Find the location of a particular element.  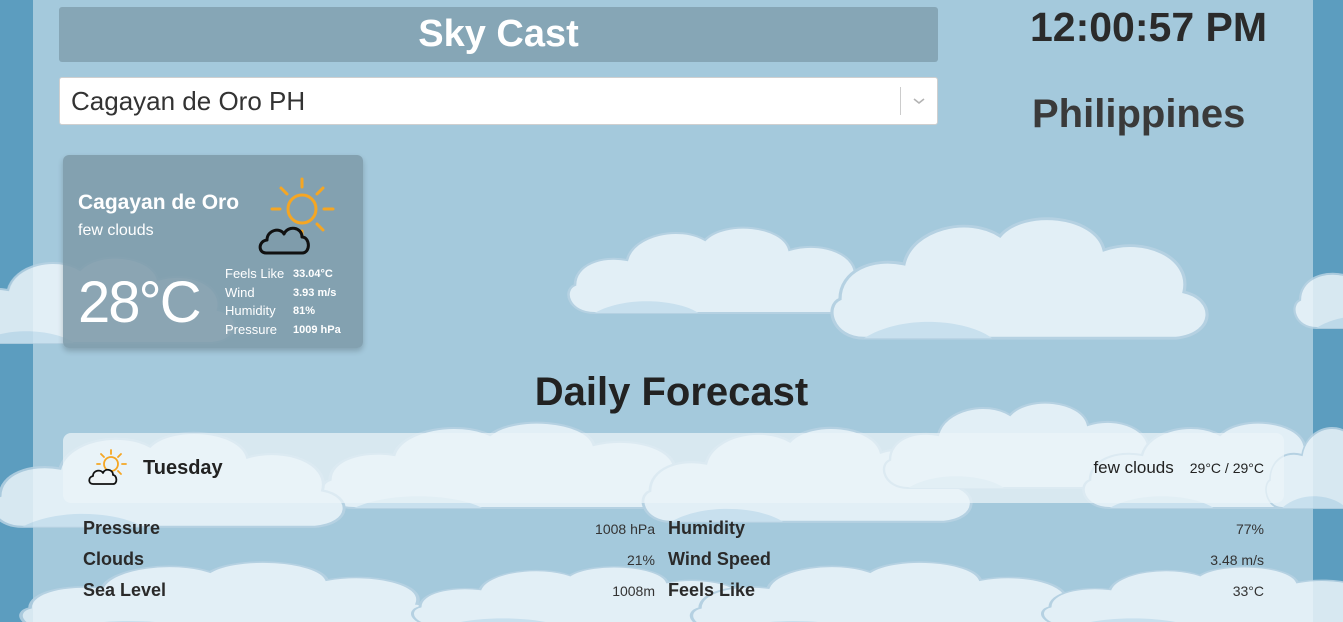

city-select: Cagayan de Oro PH is located at coordinates (498, 101).